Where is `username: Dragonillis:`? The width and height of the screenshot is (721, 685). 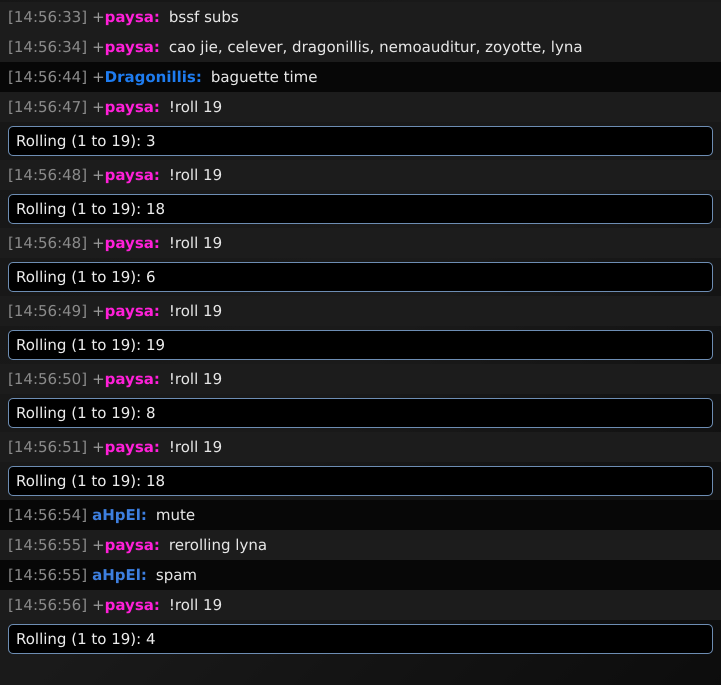 username: Dragonillis: is located at coordinates (153, 77).